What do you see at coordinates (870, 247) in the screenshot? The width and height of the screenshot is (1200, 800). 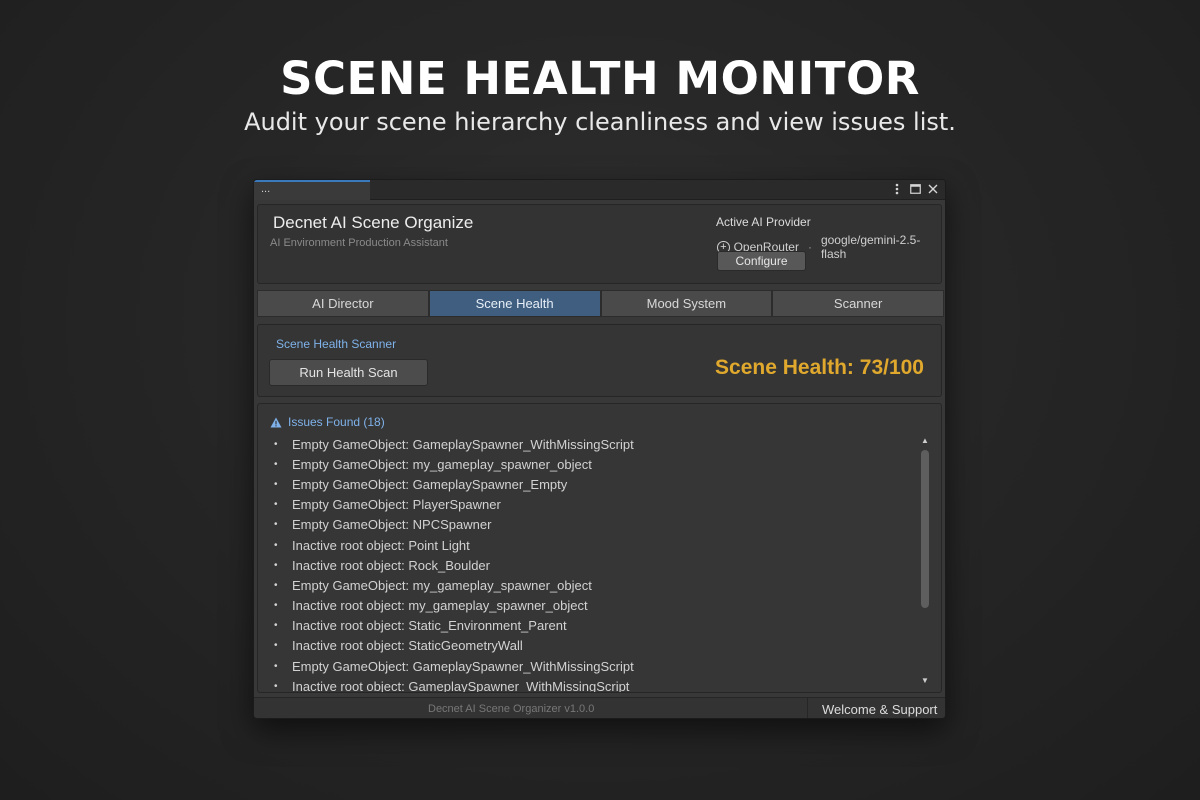 I see `provider-model: google/gemini-2.5-flash` at bounding box center [870, 247].